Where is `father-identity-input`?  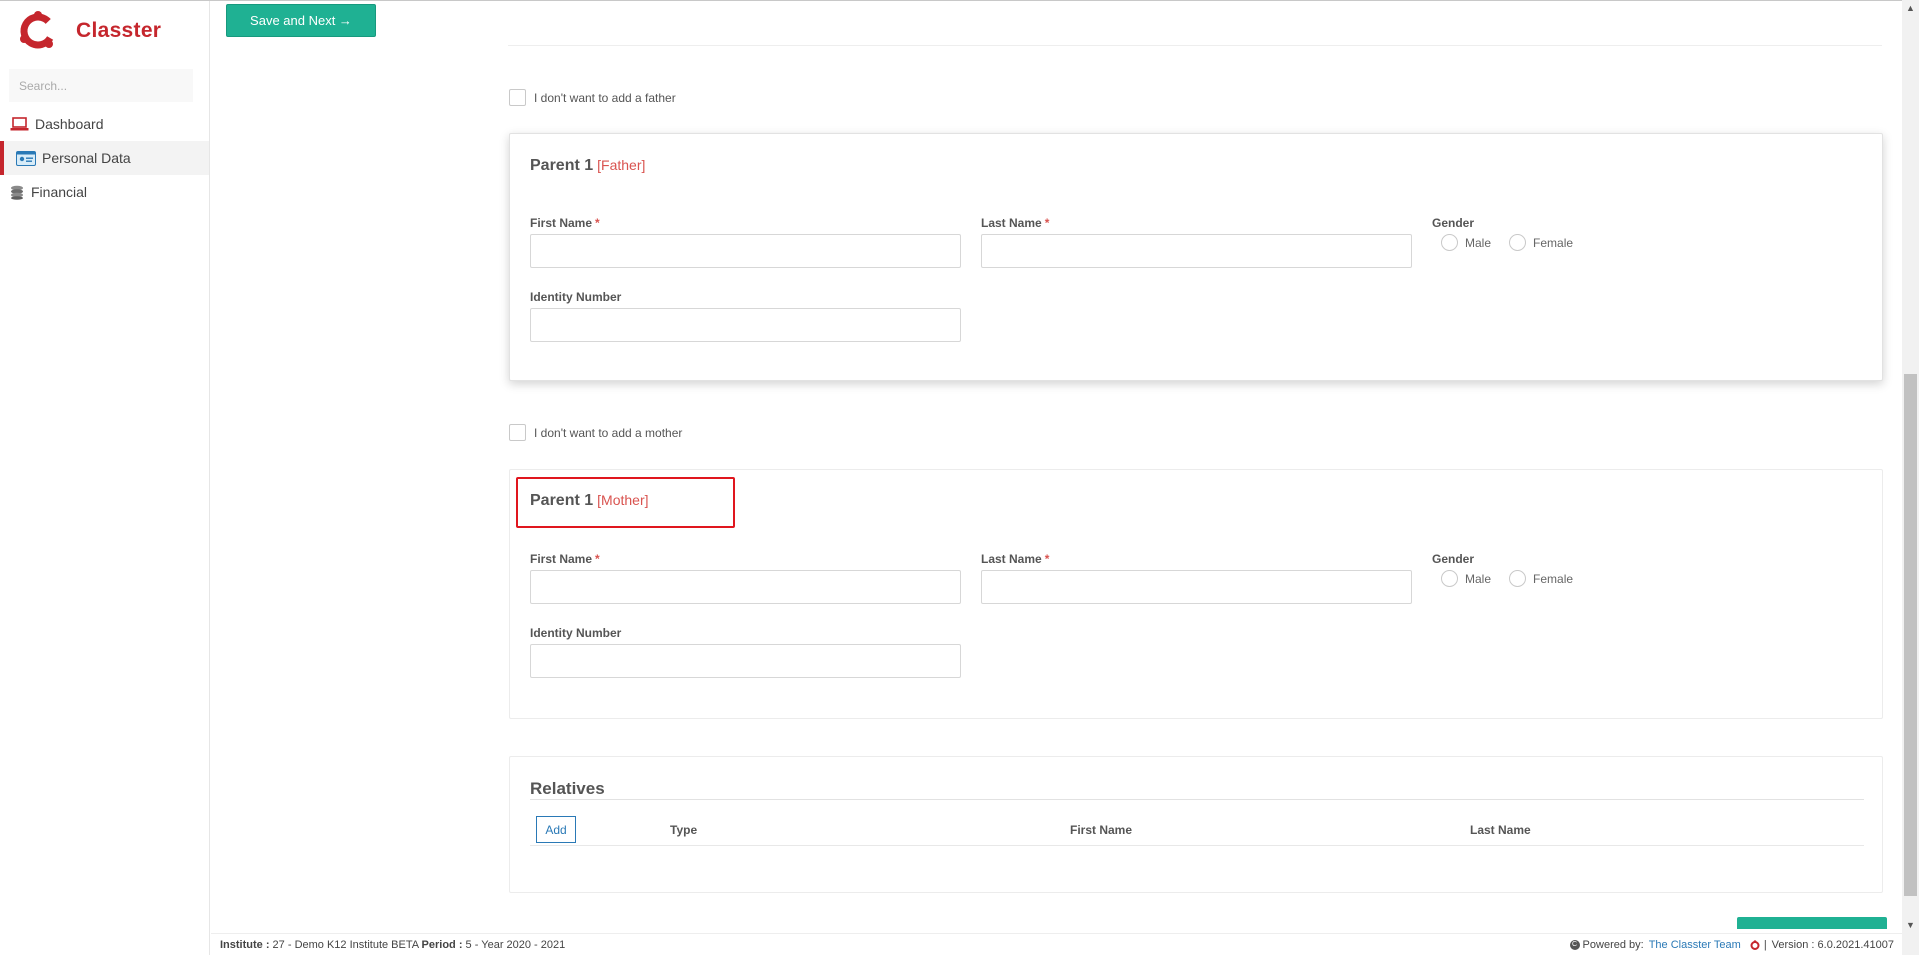 father-identity-input is located at coordinates (745, 325).